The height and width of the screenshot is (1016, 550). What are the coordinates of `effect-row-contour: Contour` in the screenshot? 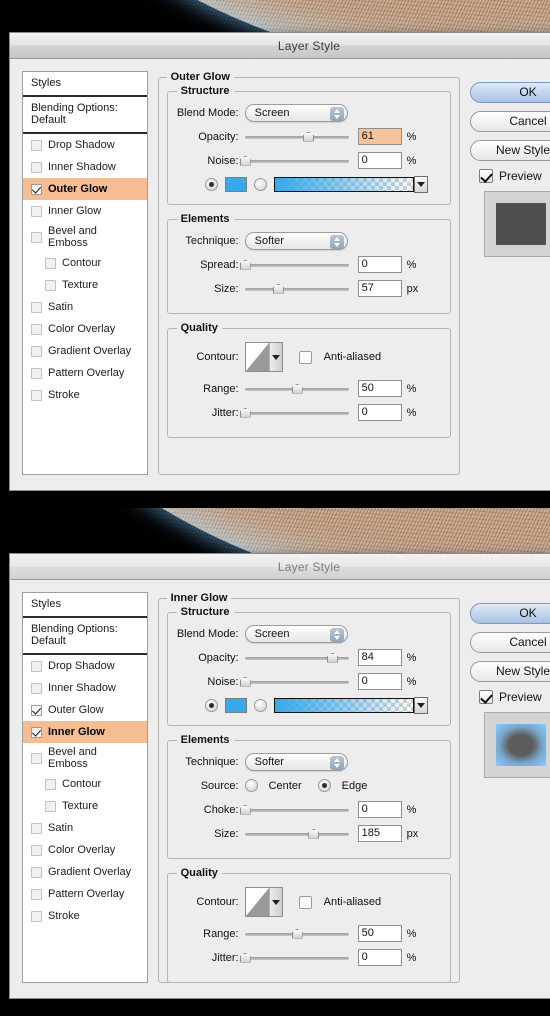 It's located at (85, 263).